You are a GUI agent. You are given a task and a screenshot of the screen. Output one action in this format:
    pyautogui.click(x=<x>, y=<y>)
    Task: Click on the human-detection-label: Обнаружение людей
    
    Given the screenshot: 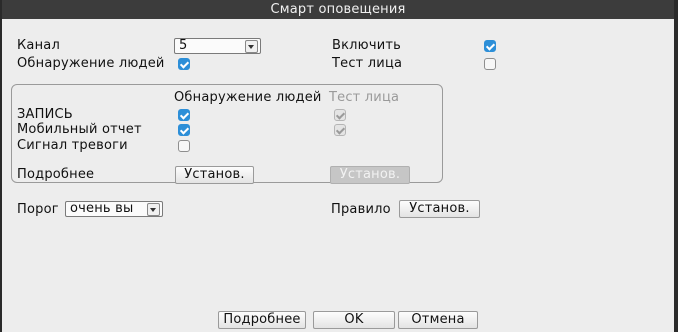 What is the action you would take?
    pyautogui.click(x=91, y=63)
    